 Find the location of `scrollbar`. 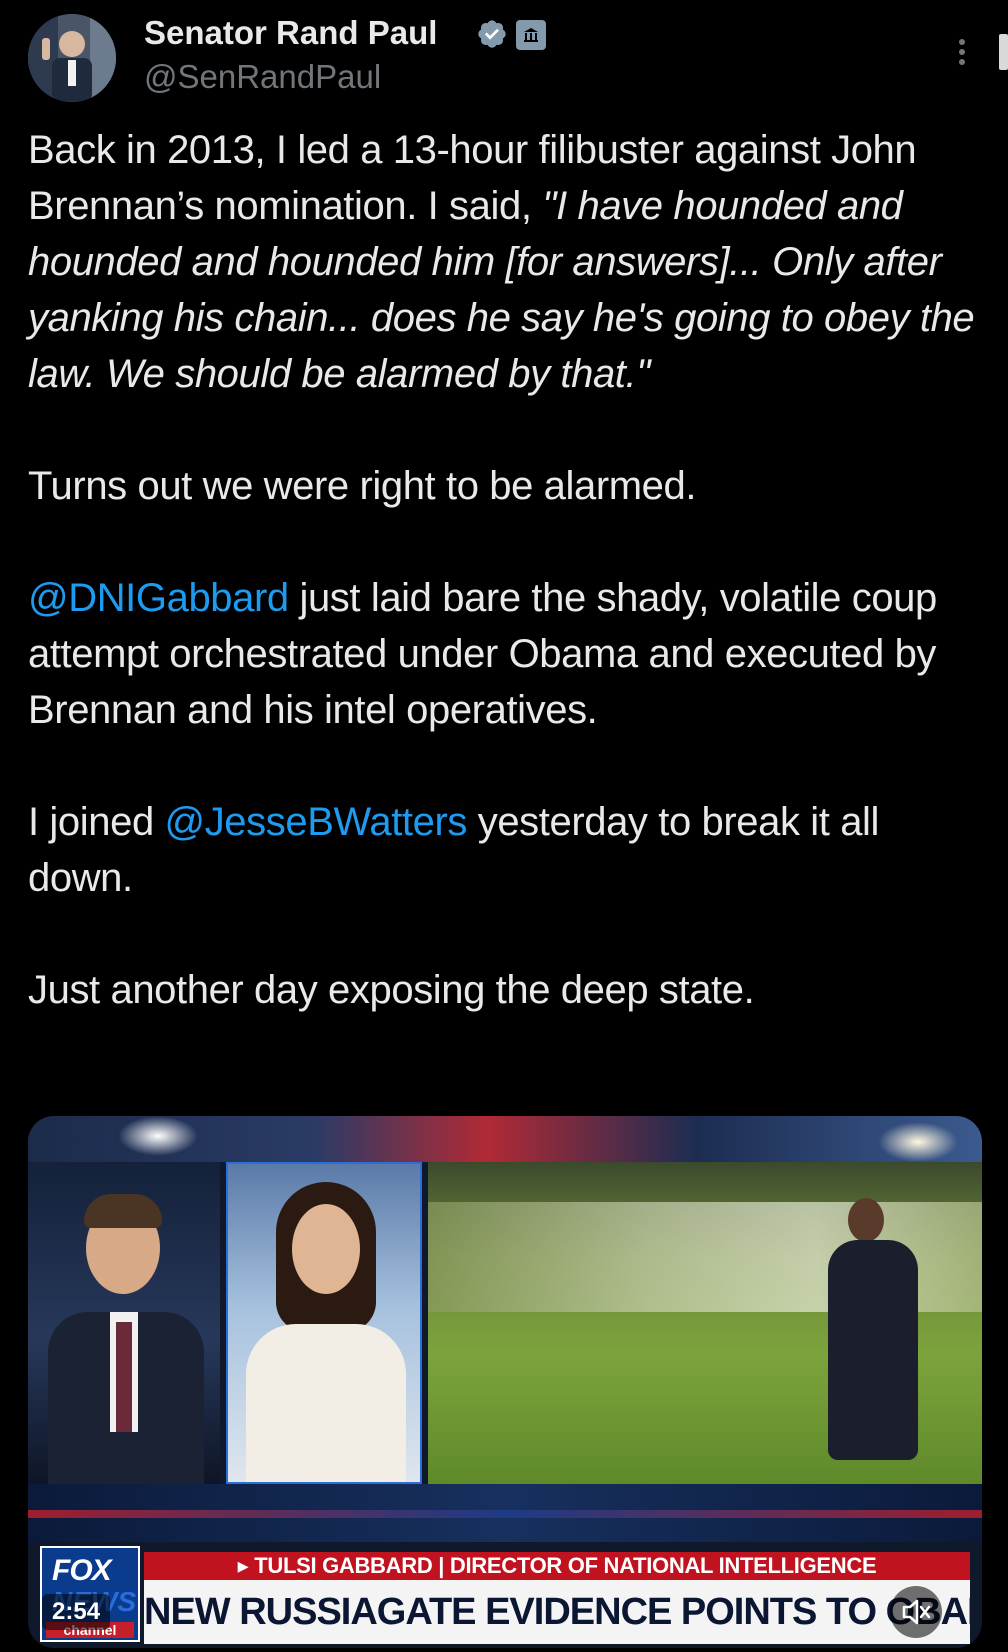

scrollbar is located at coordinates (1003, 52).